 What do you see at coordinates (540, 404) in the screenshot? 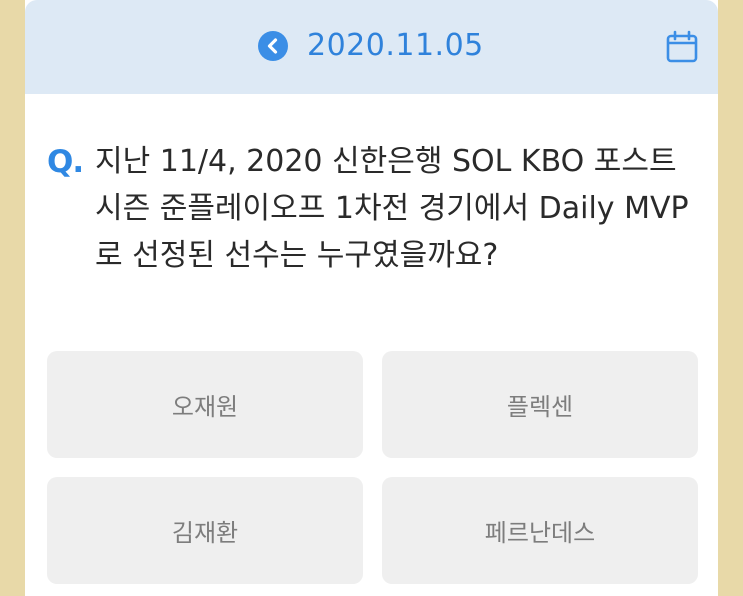
I see `answer-option-2: 플렉센` at bounding box center [540, 404].